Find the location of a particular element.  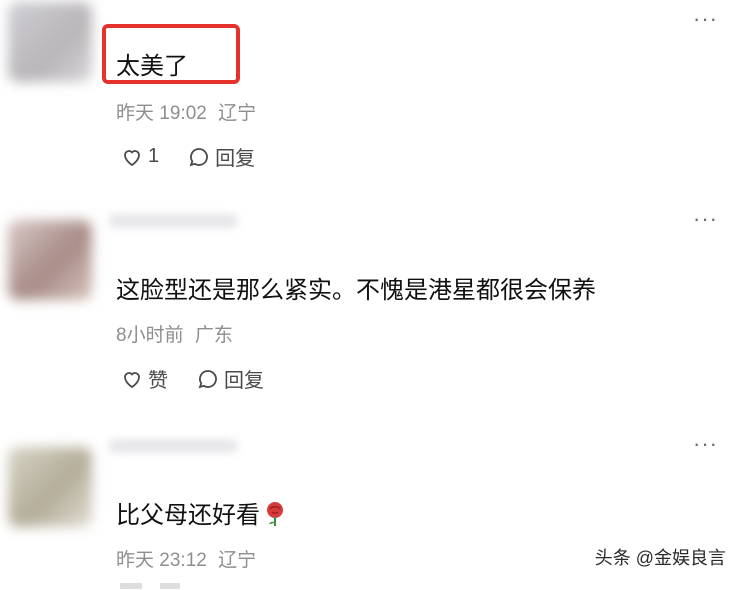

comment-meta: 8小时前 广东 is located at coordinates (174, 333).